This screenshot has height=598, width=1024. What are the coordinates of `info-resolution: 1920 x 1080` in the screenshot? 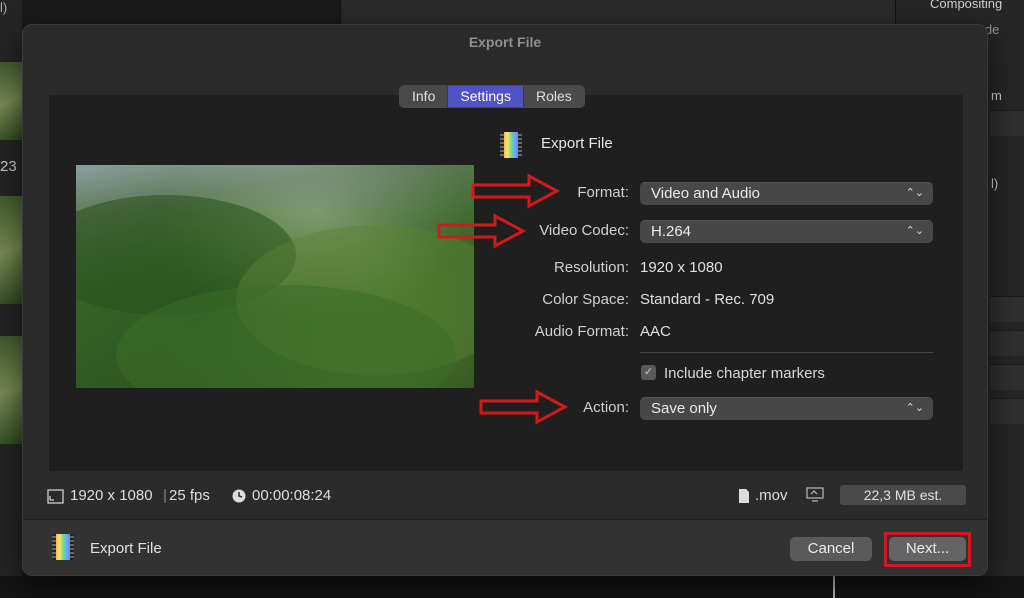 It's located at (111, 495).